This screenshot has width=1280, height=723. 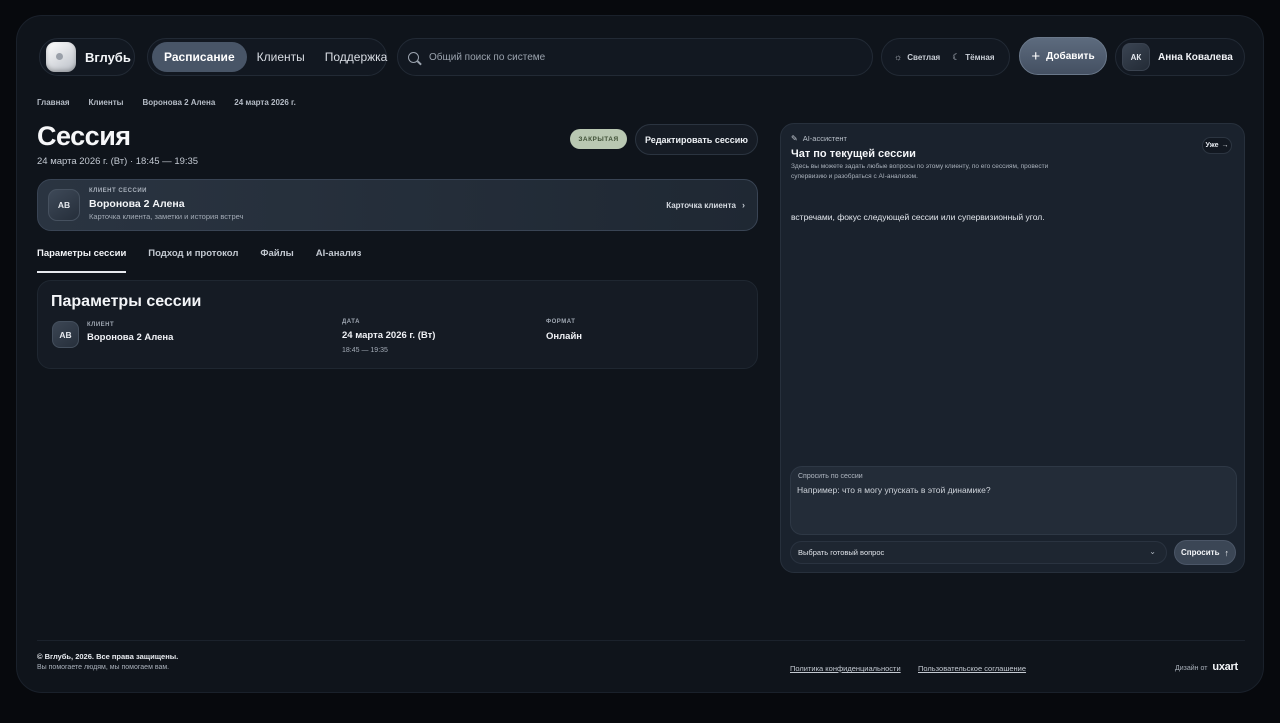 What do you see at coordinates (743, 205) in the screenshot?
I see `chevron-right-icon: ›` at bounding box center [743, 205].